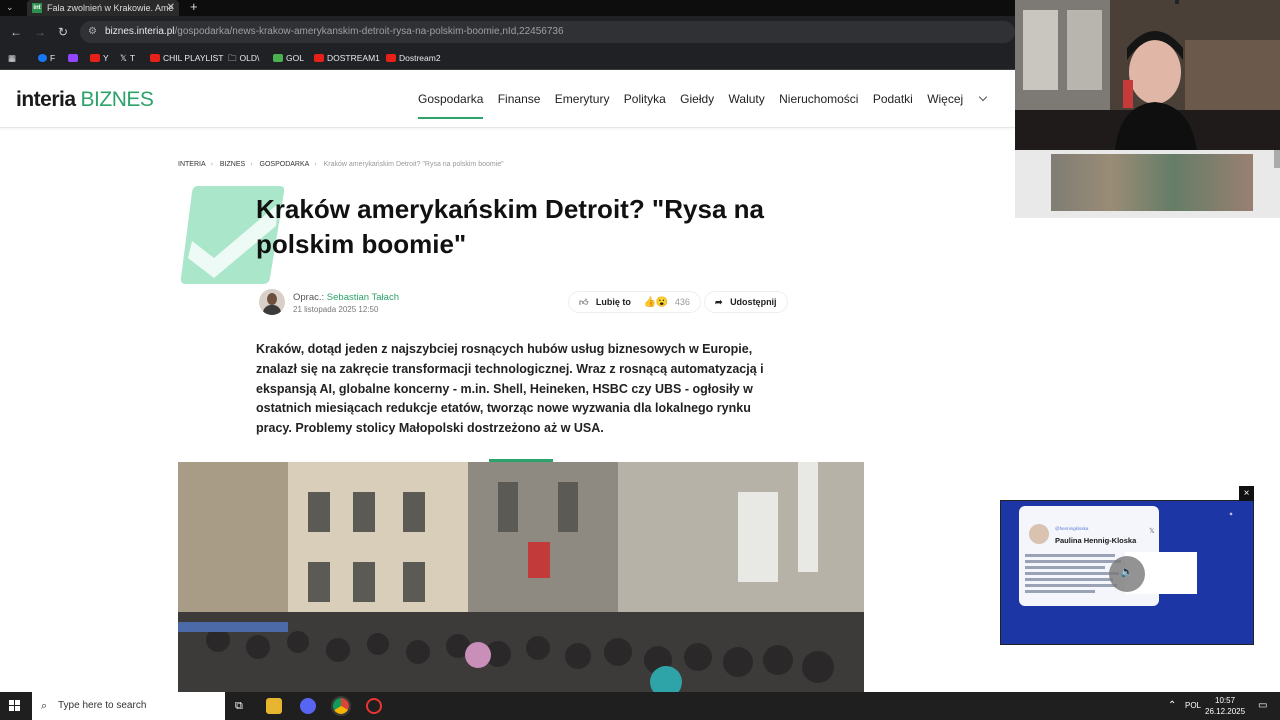 Image resolution: width=1280 pixels, height=720 pixels. Describe the element at coordinates (818, 99) in the screenshot. I see `nav-item-nieruchomosci: Nieruchomości` at that location.